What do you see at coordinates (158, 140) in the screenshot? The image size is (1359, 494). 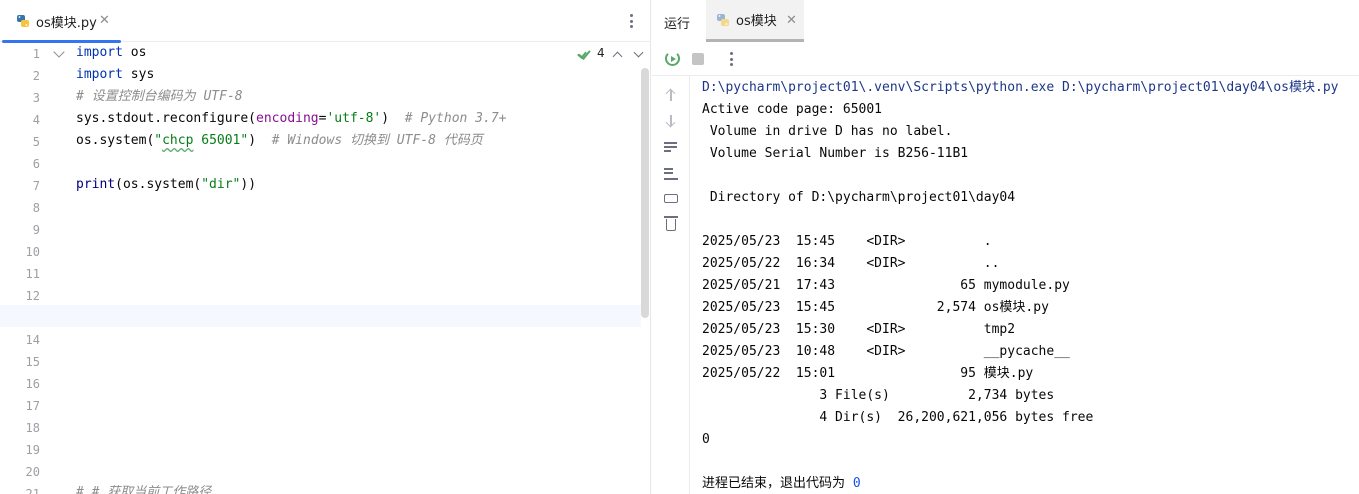 I see `code-string: "` at bounding box center [158, 140].